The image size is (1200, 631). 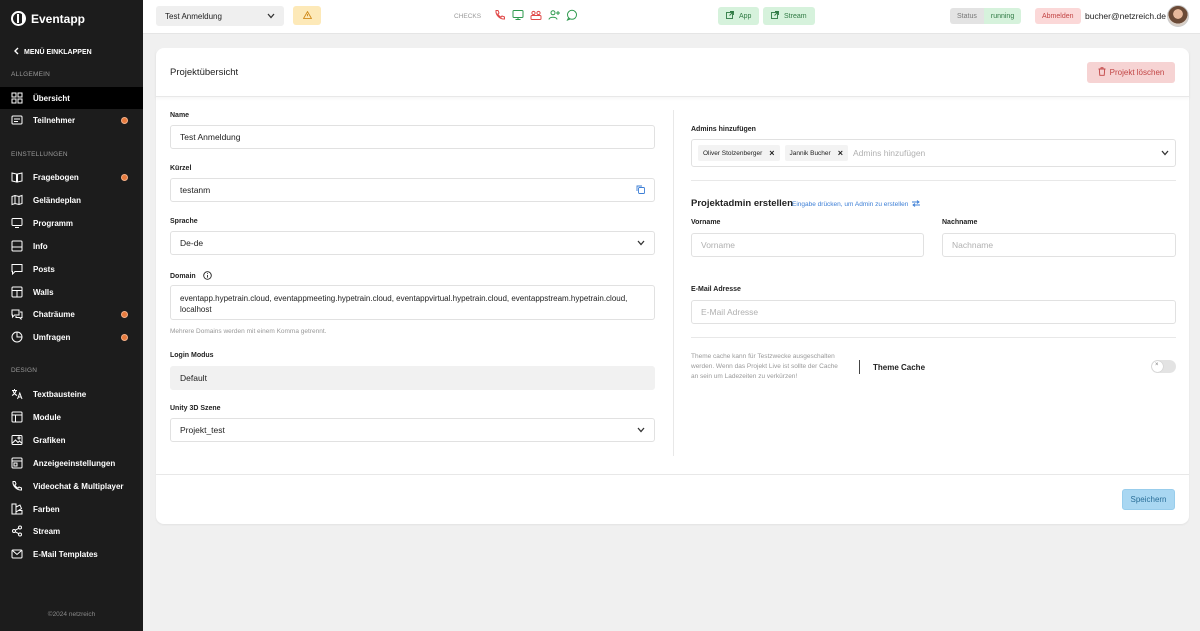 What do you see at coordinates (1102, 72) in the screenshot?
I see `trash-icon` at bounding box center [1102, 72].